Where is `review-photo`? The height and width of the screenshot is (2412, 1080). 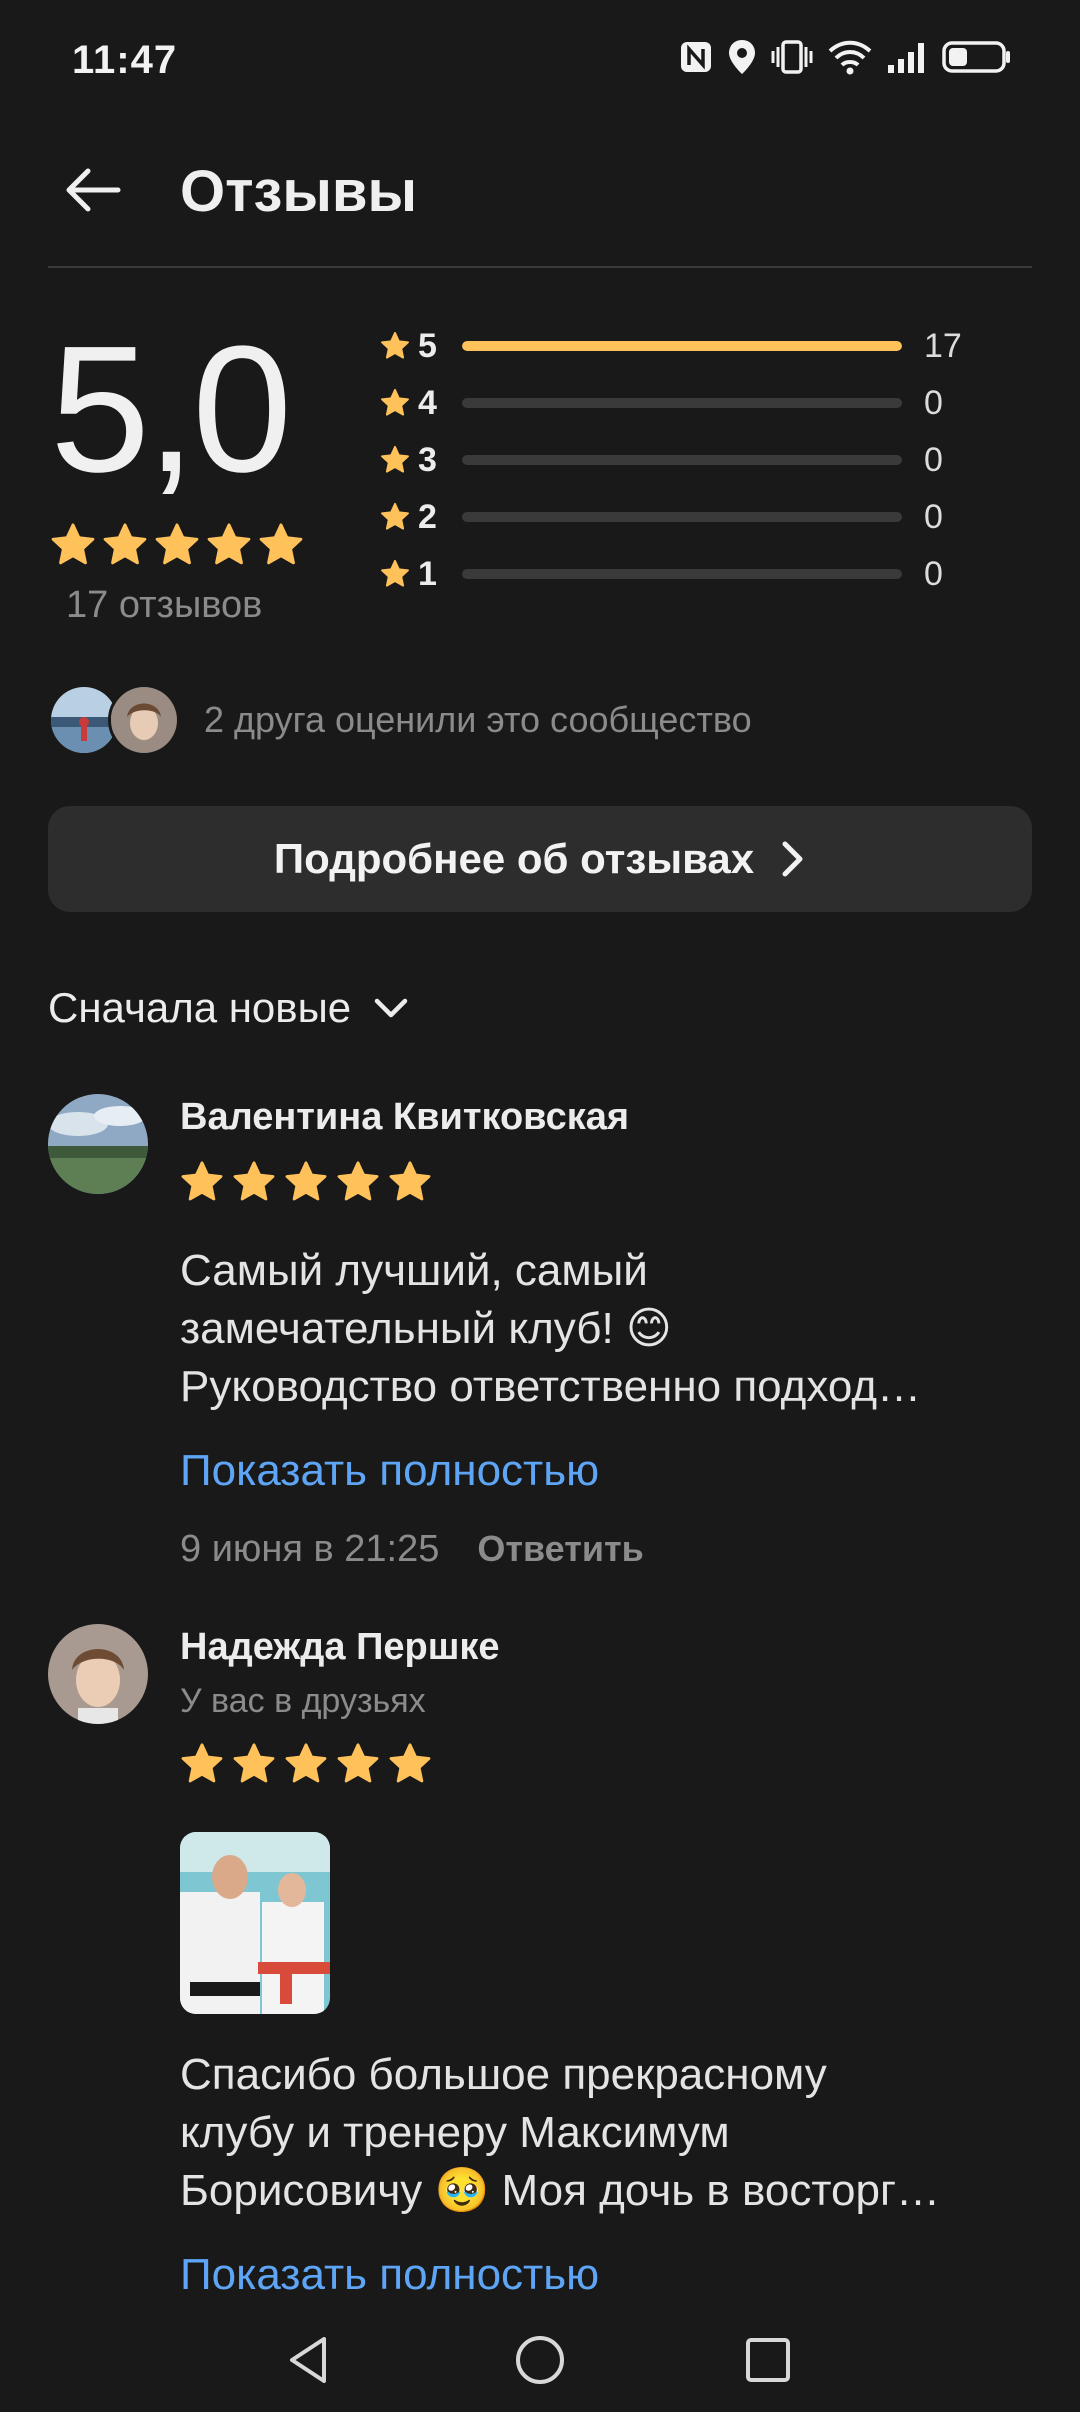 review-photo is located at coordinates (255, 1923).